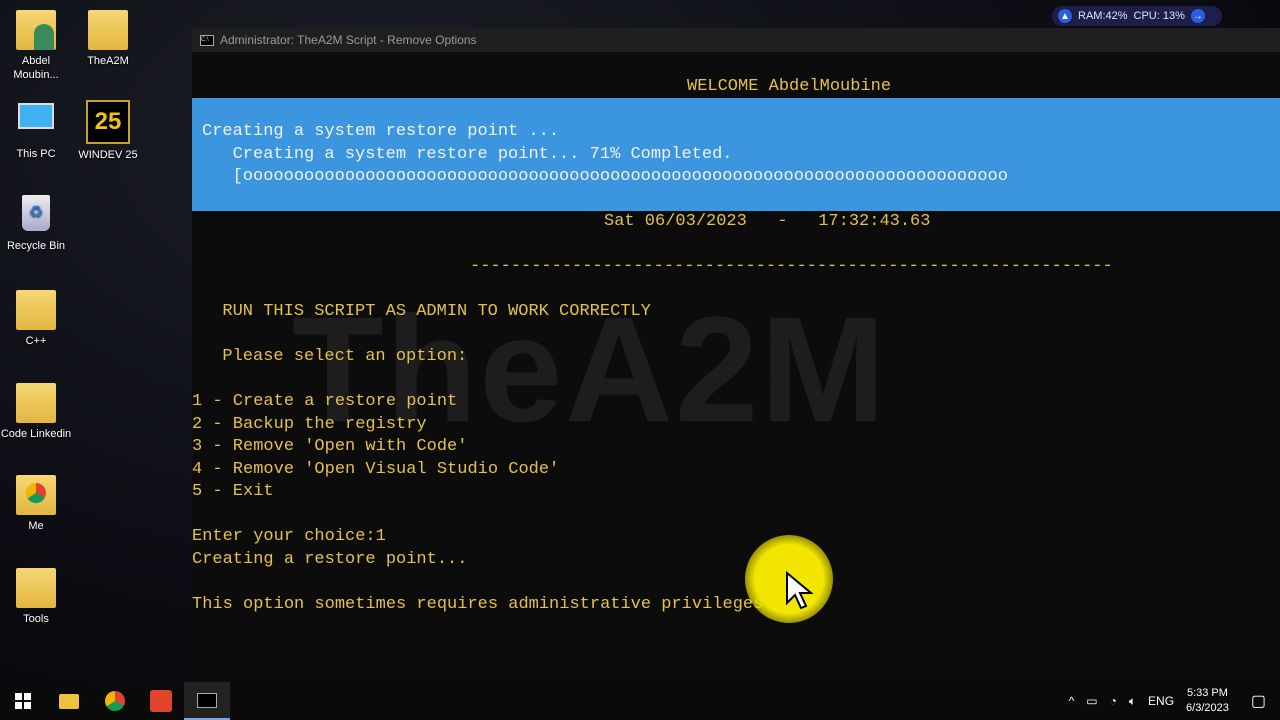 Image resolution: width=1280 pixels, height=720 pixels. What do you see at coordinates (1197, 16) in the screenshot?
I see `arrow-right-icon: →` at bounding box center [1197, 16].